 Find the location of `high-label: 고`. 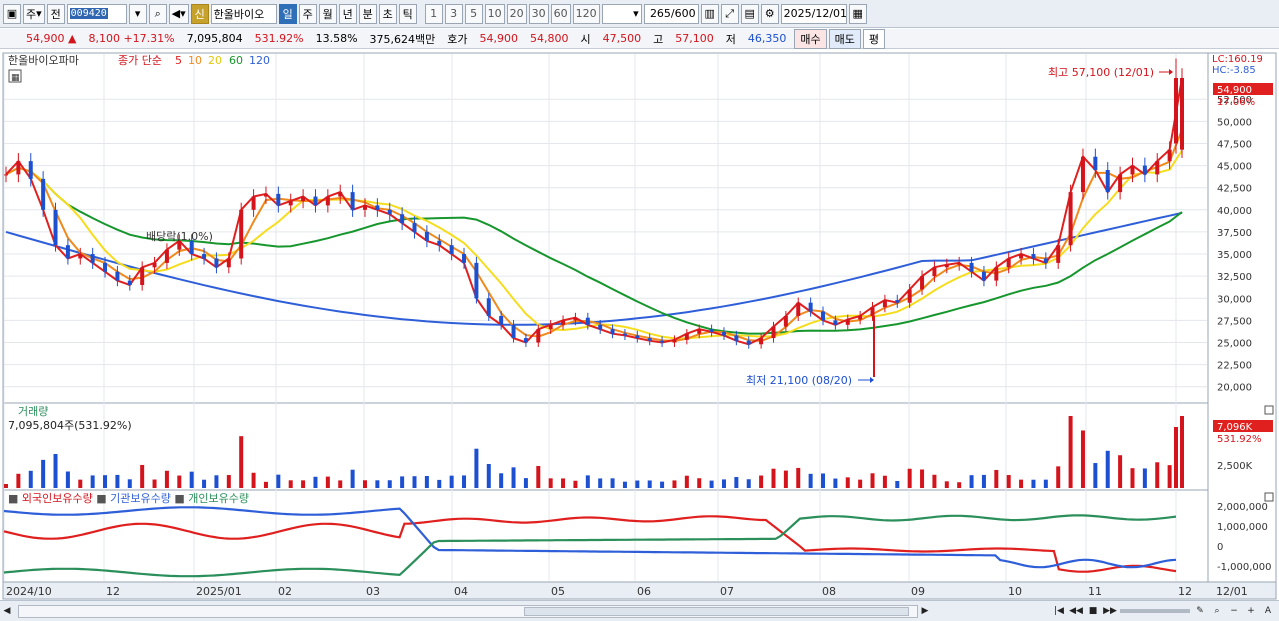

high-label: 고 is located at coordinates (658, 39).